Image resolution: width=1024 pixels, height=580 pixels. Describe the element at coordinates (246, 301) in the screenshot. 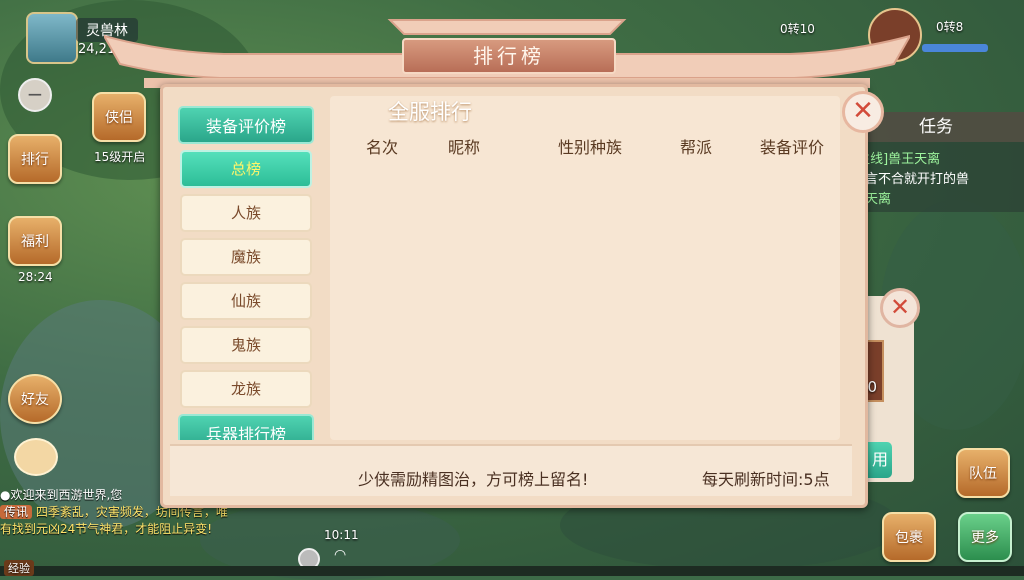

I see `sub-tab-immortal: 仙族` at that location.